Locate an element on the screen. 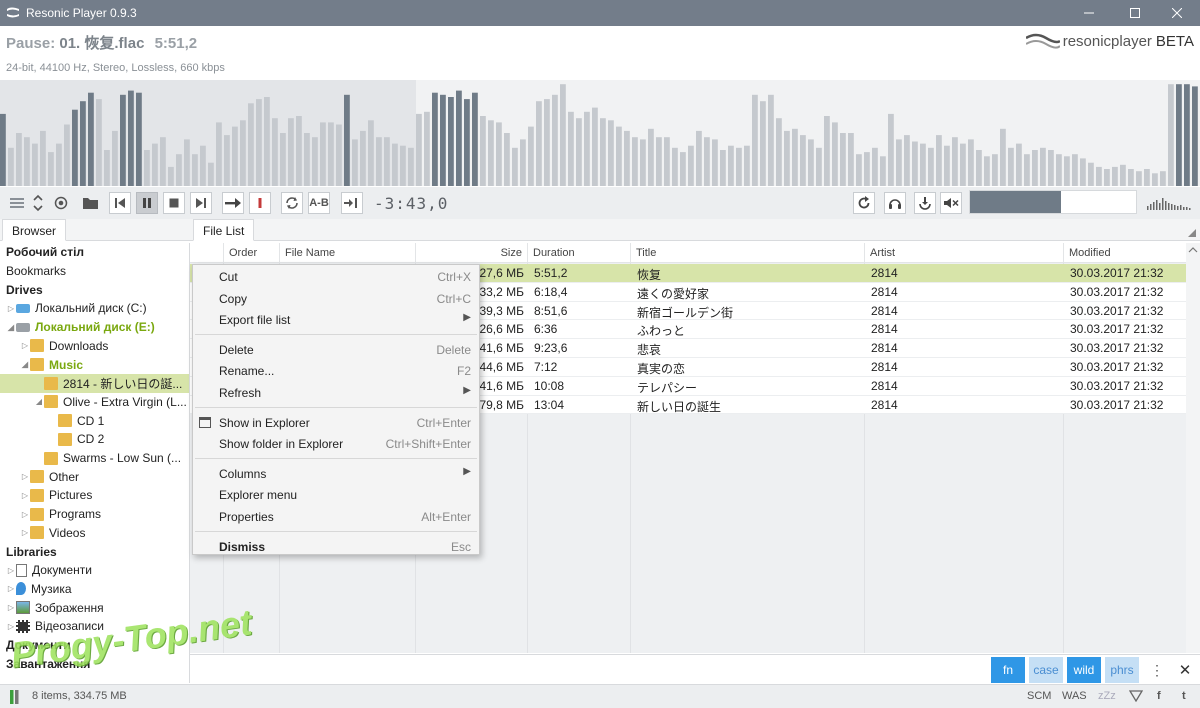 The height and width of the screenshot is (708, 1200). waveform-seekbar is located at coordinates (600, 133).